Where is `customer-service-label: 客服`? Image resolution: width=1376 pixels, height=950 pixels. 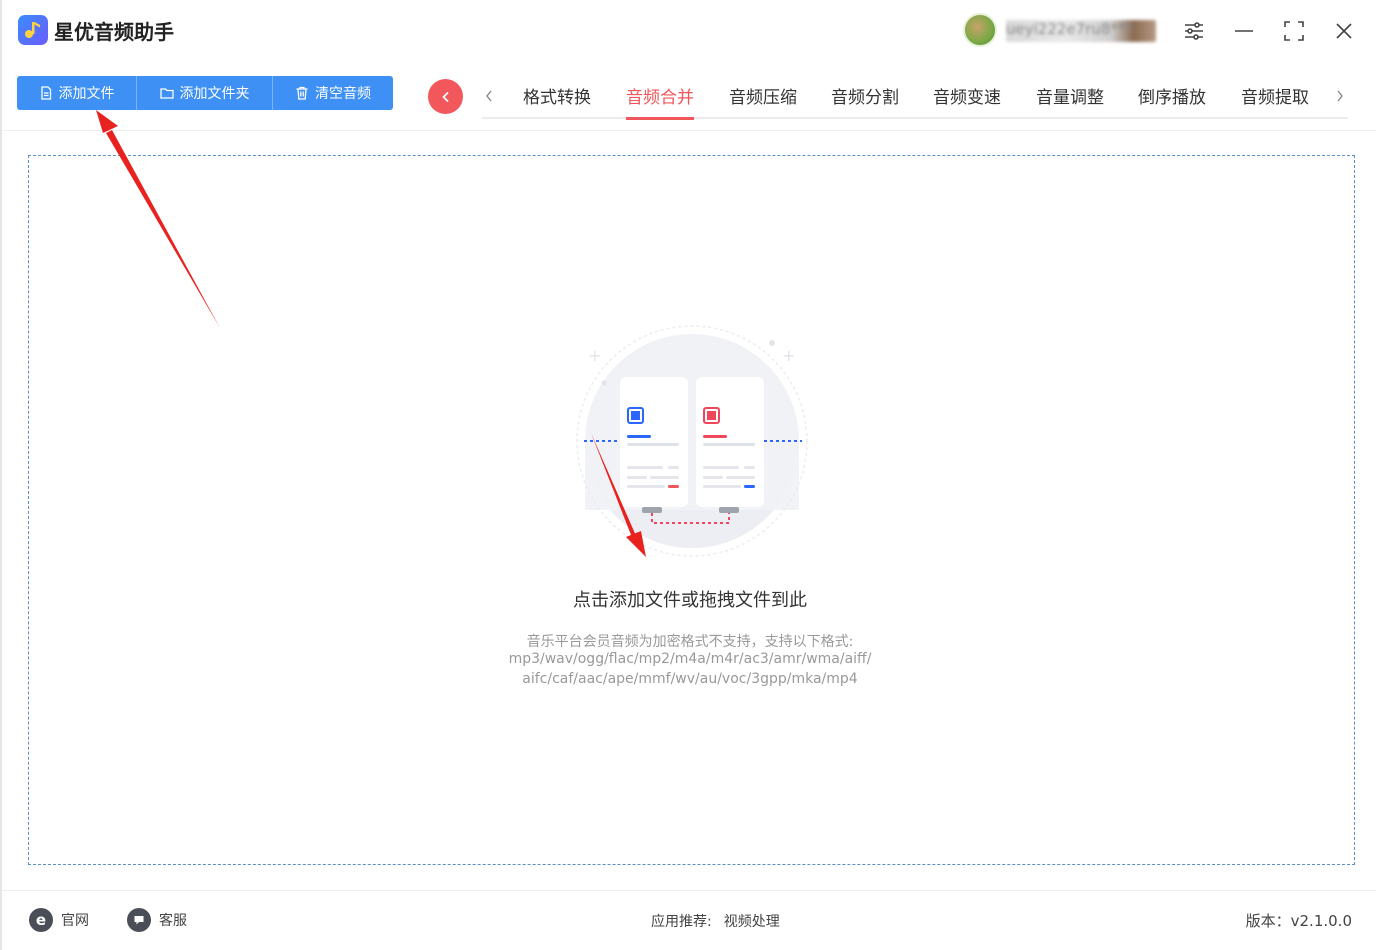
customer-service-label: 客服 is located at coordinates (173, 921).